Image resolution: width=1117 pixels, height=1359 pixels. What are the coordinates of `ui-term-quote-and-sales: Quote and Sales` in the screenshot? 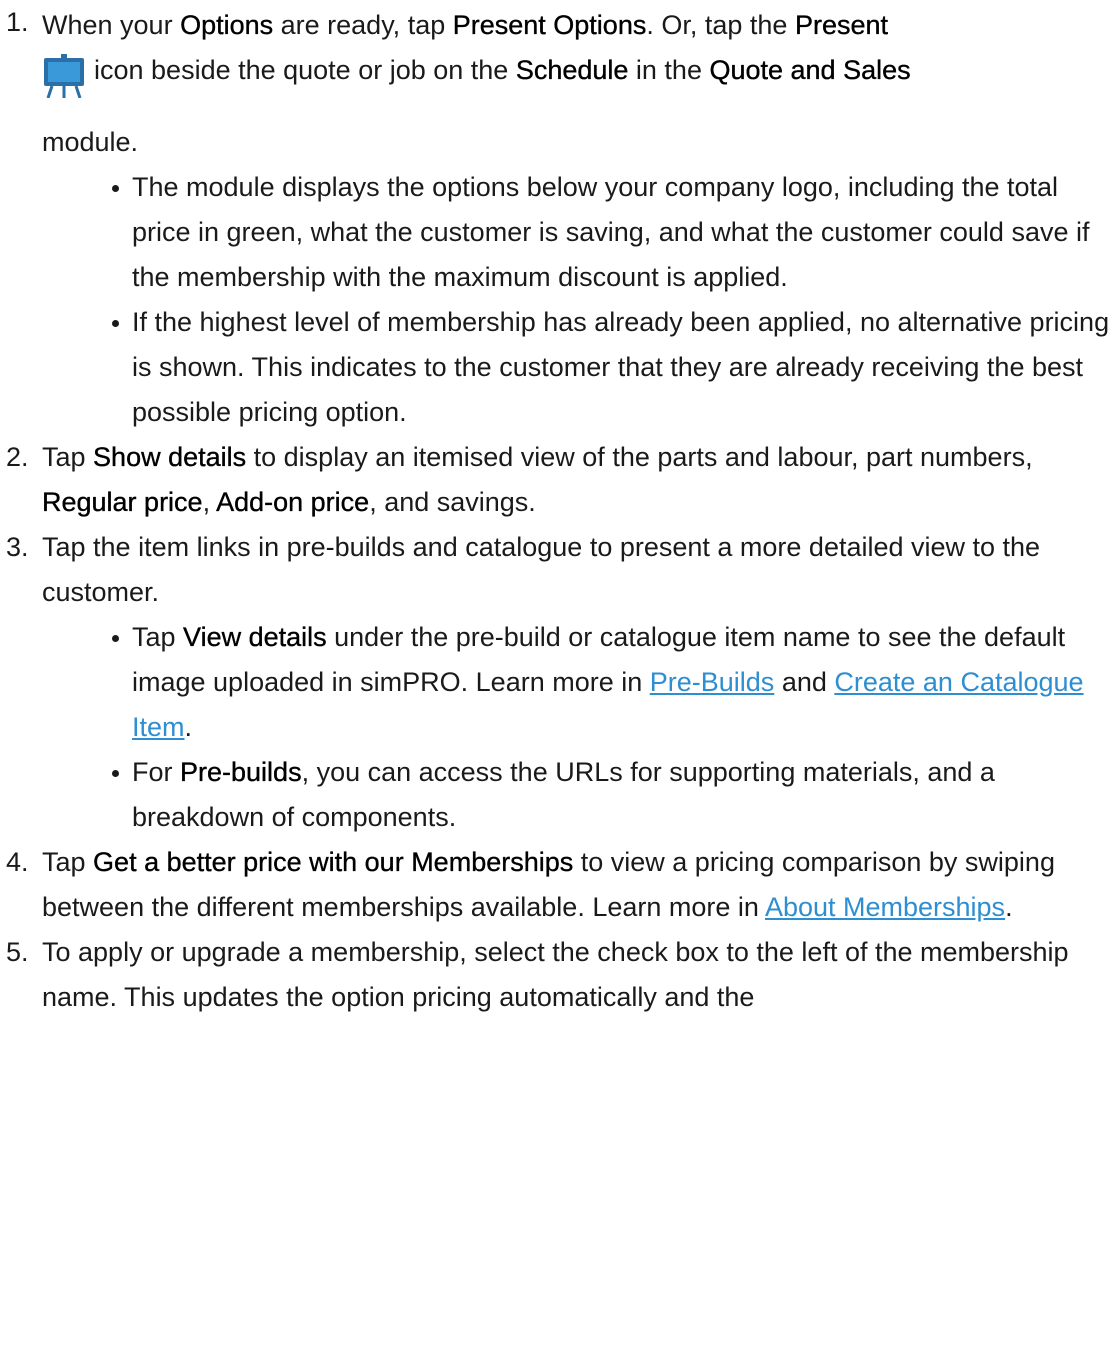 It's located at (810, 70).